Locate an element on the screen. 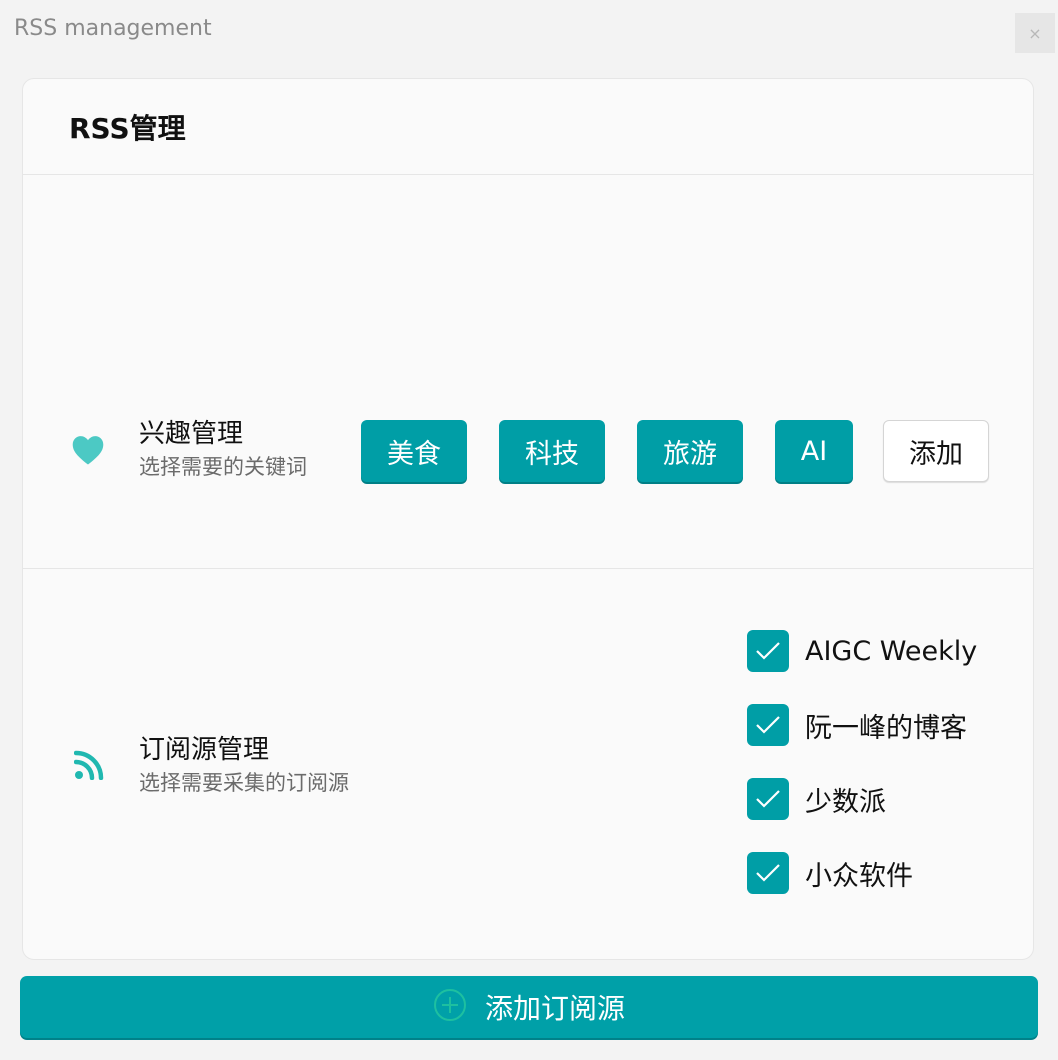  interest-text: 兴趣管理 选择需要的关键词 is located at coordinates (223, 449).